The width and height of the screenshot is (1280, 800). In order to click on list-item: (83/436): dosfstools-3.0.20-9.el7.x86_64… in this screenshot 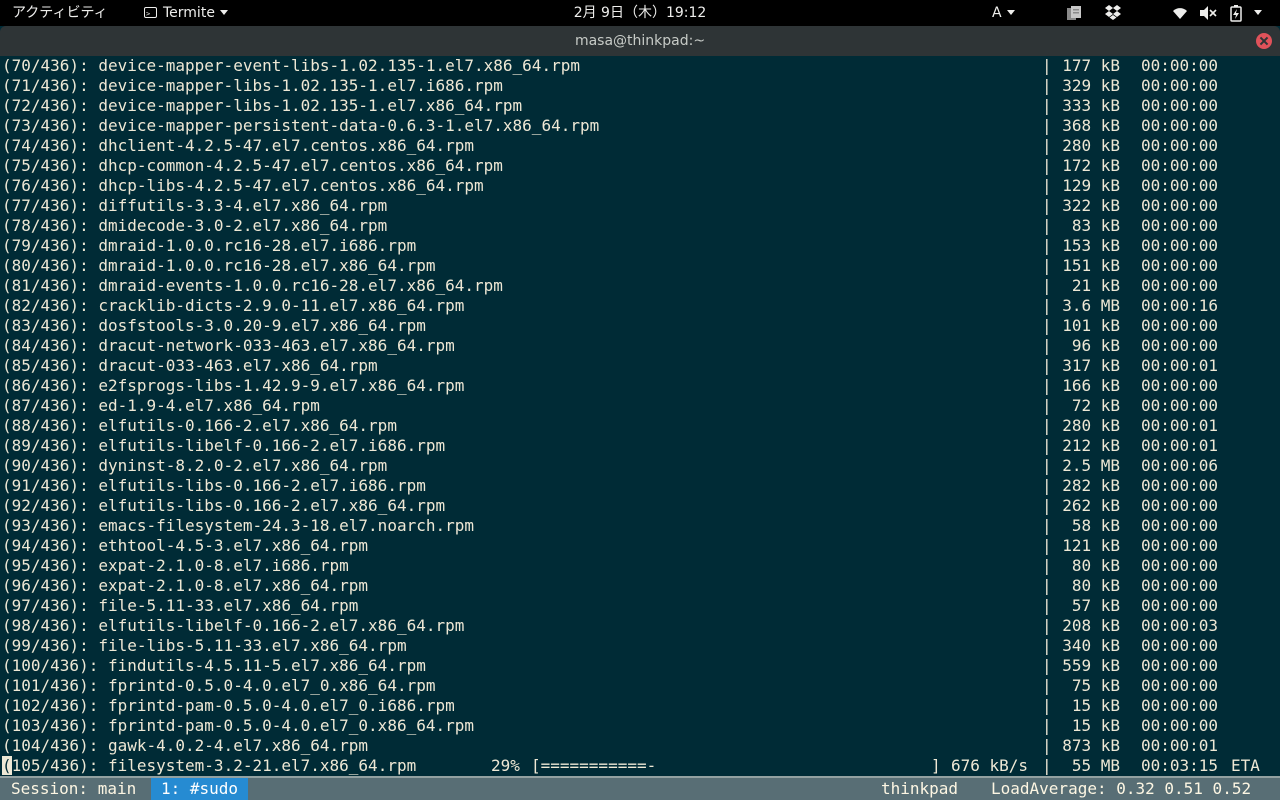, I will do `click(640, 326)`.